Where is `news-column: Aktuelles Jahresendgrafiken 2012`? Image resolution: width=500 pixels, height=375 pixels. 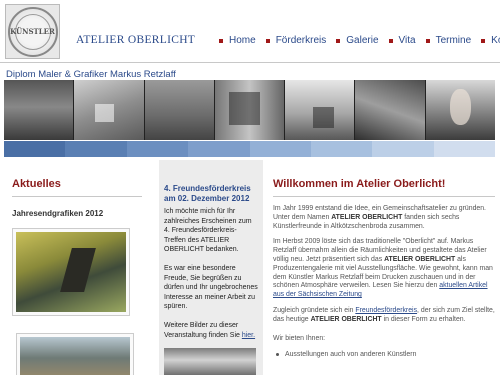 news-column: Aktuelles Jahresendgrafiken 2012 is located at coordinates (77, 276).